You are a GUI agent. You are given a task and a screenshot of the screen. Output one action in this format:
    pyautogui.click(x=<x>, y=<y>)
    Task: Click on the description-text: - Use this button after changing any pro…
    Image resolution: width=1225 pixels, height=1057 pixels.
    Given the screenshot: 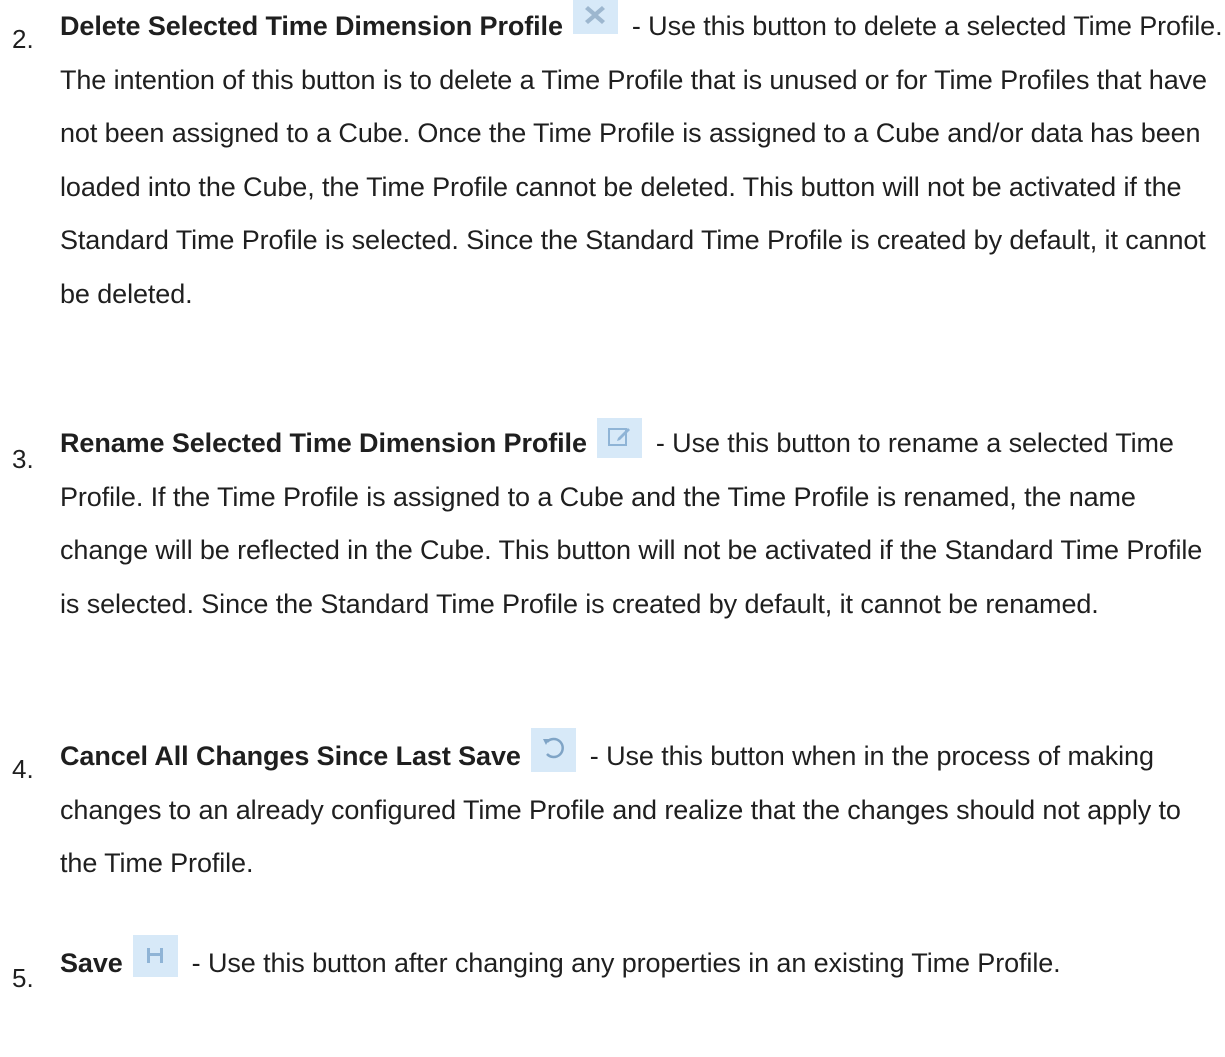 What is the action you would take?
    pyautogui.click(x=626, y=963)
    